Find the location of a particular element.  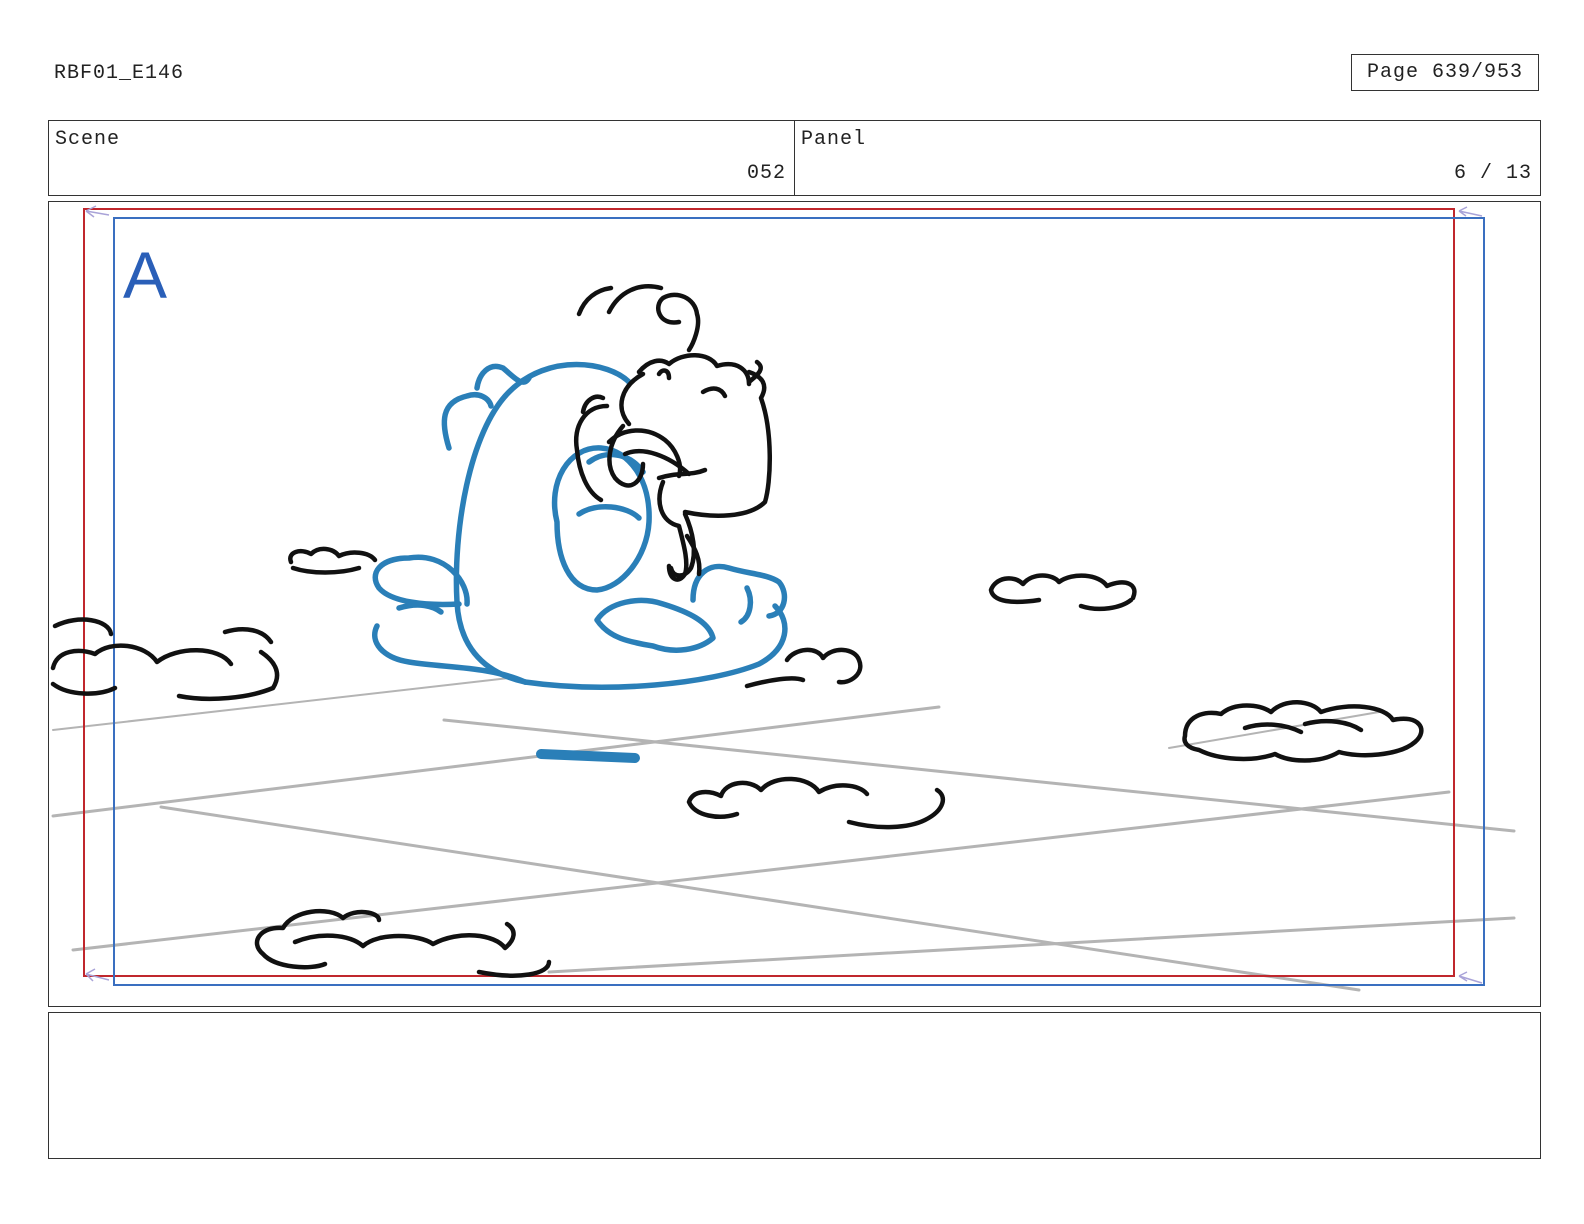

panel-number: 6 / 13 is located at coordinates (1492, 173).